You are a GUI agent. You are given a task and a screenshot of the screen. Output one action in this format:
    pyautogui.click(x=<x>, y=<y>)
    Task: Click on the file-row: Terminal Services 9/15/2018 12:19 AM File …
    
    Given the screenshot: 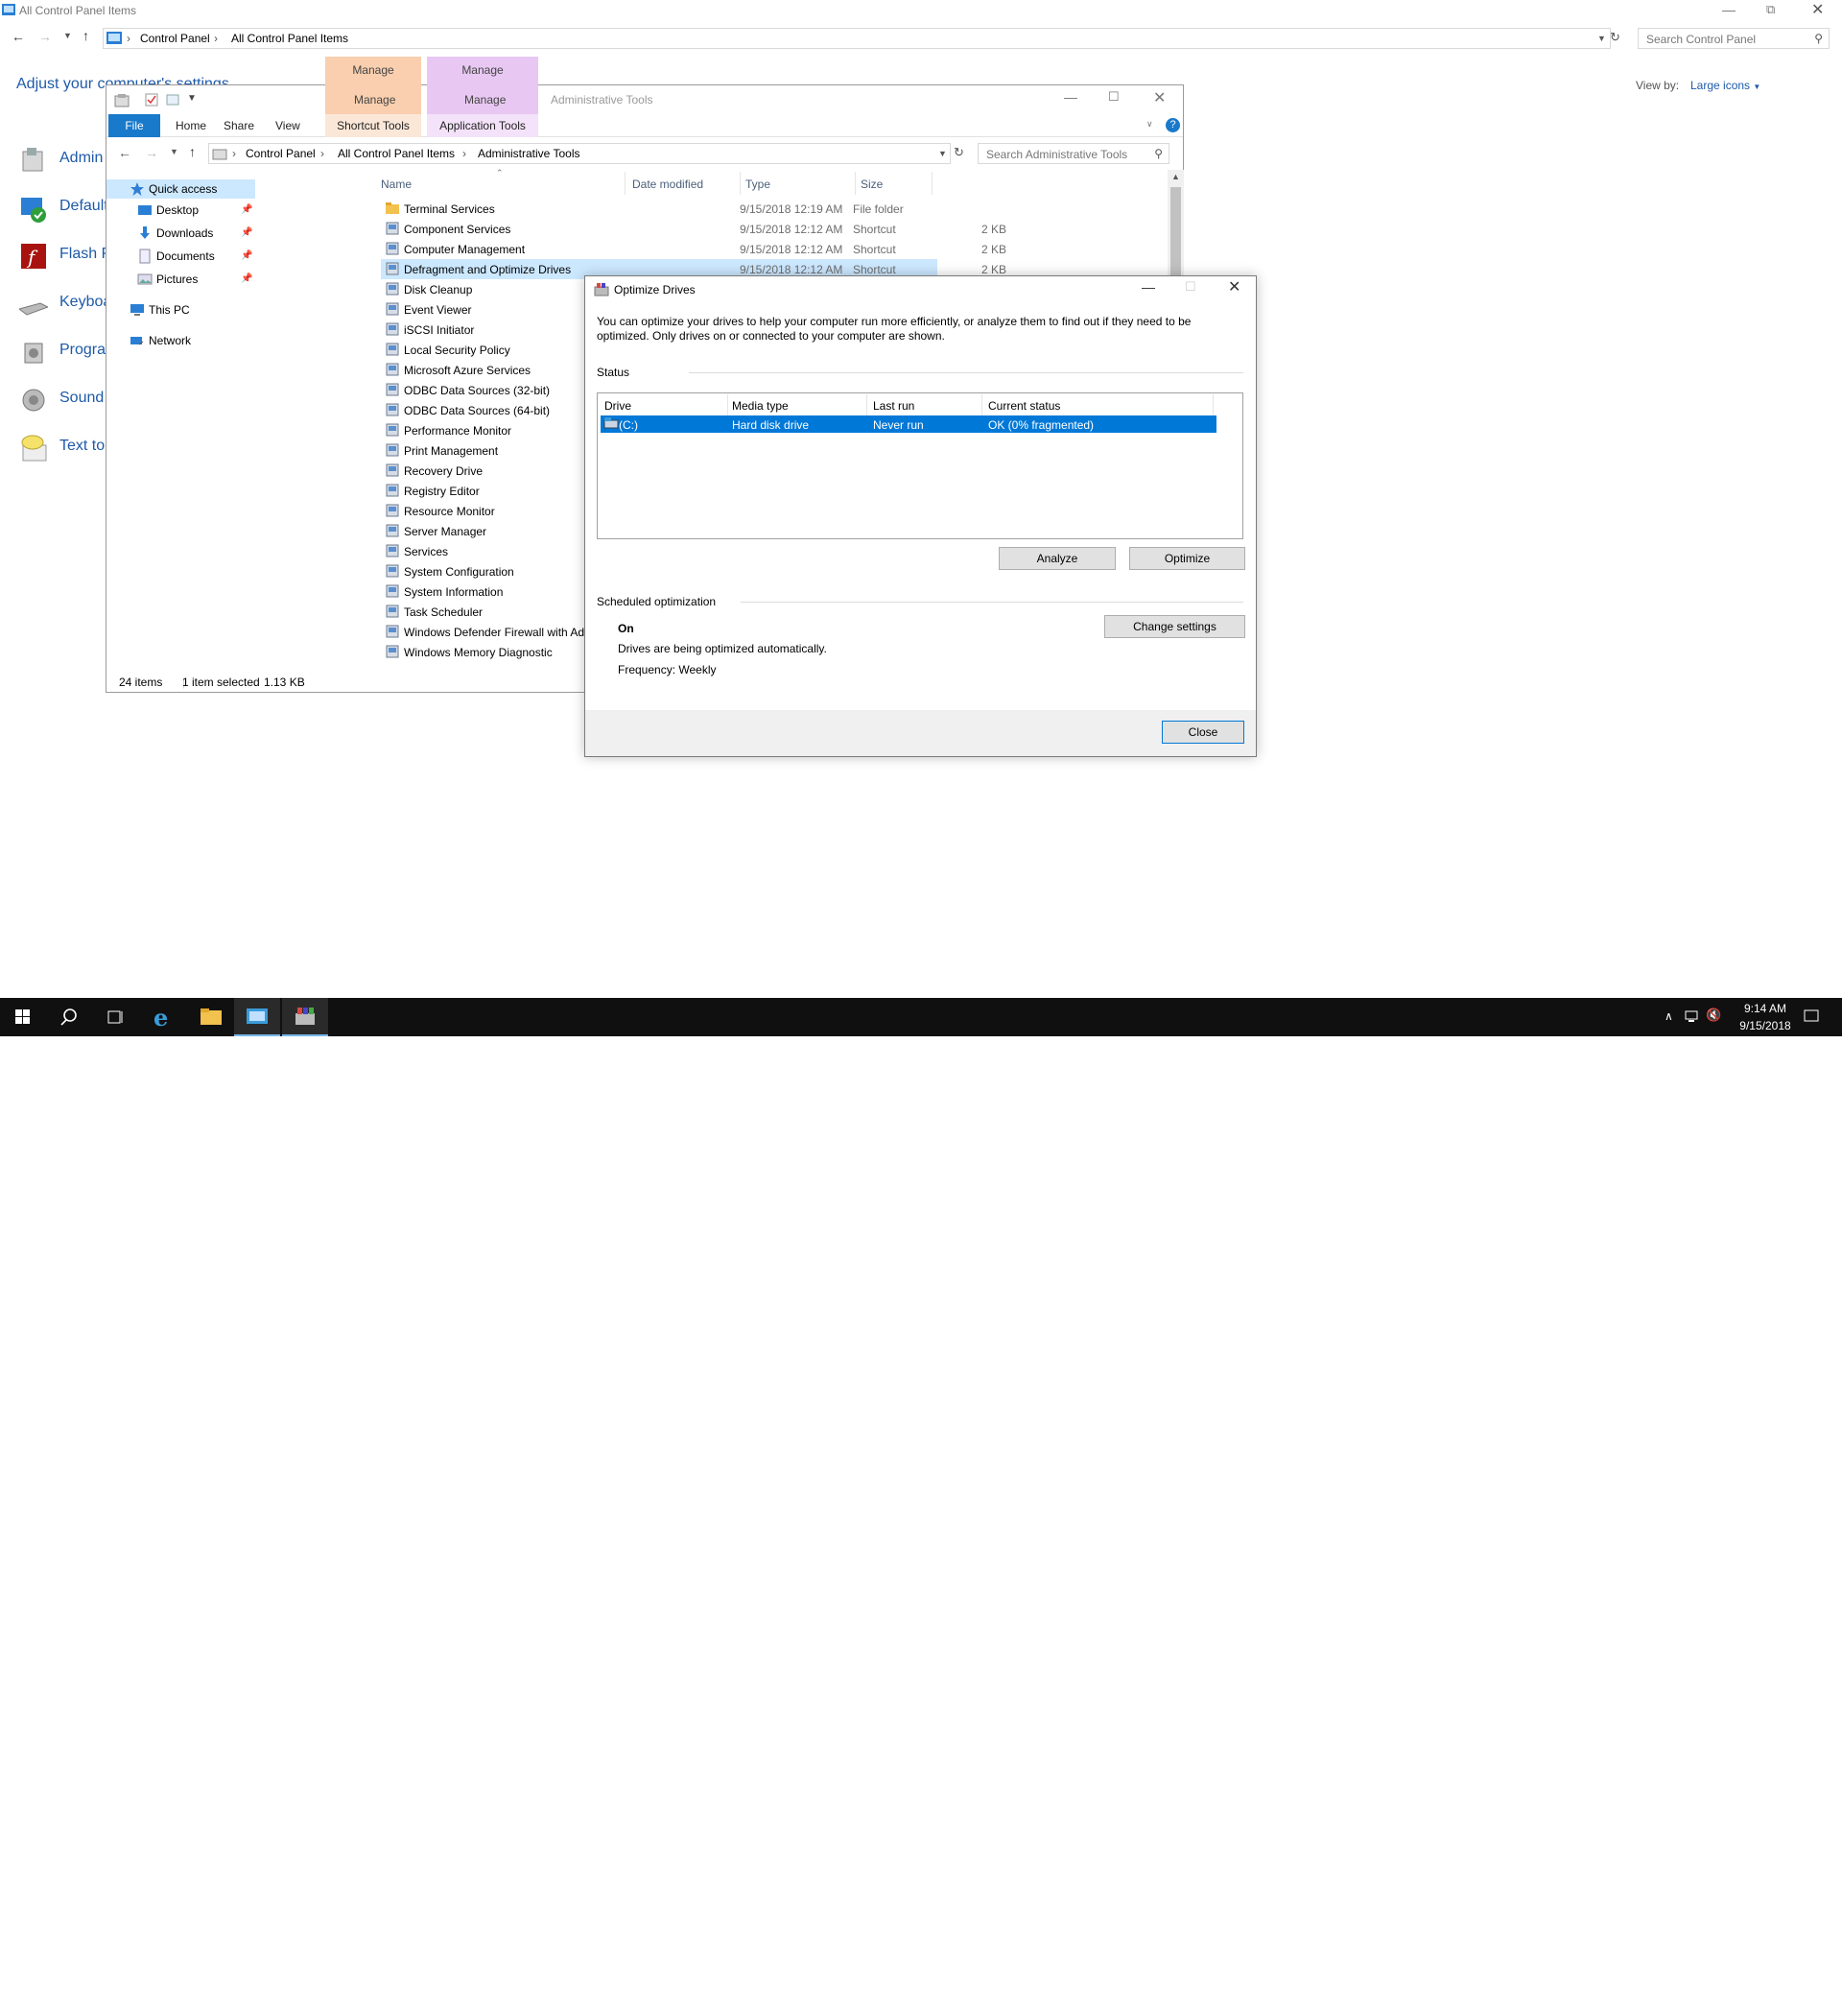 What is the action you would take?
    pyautogui.click(x=659, y=209)
    